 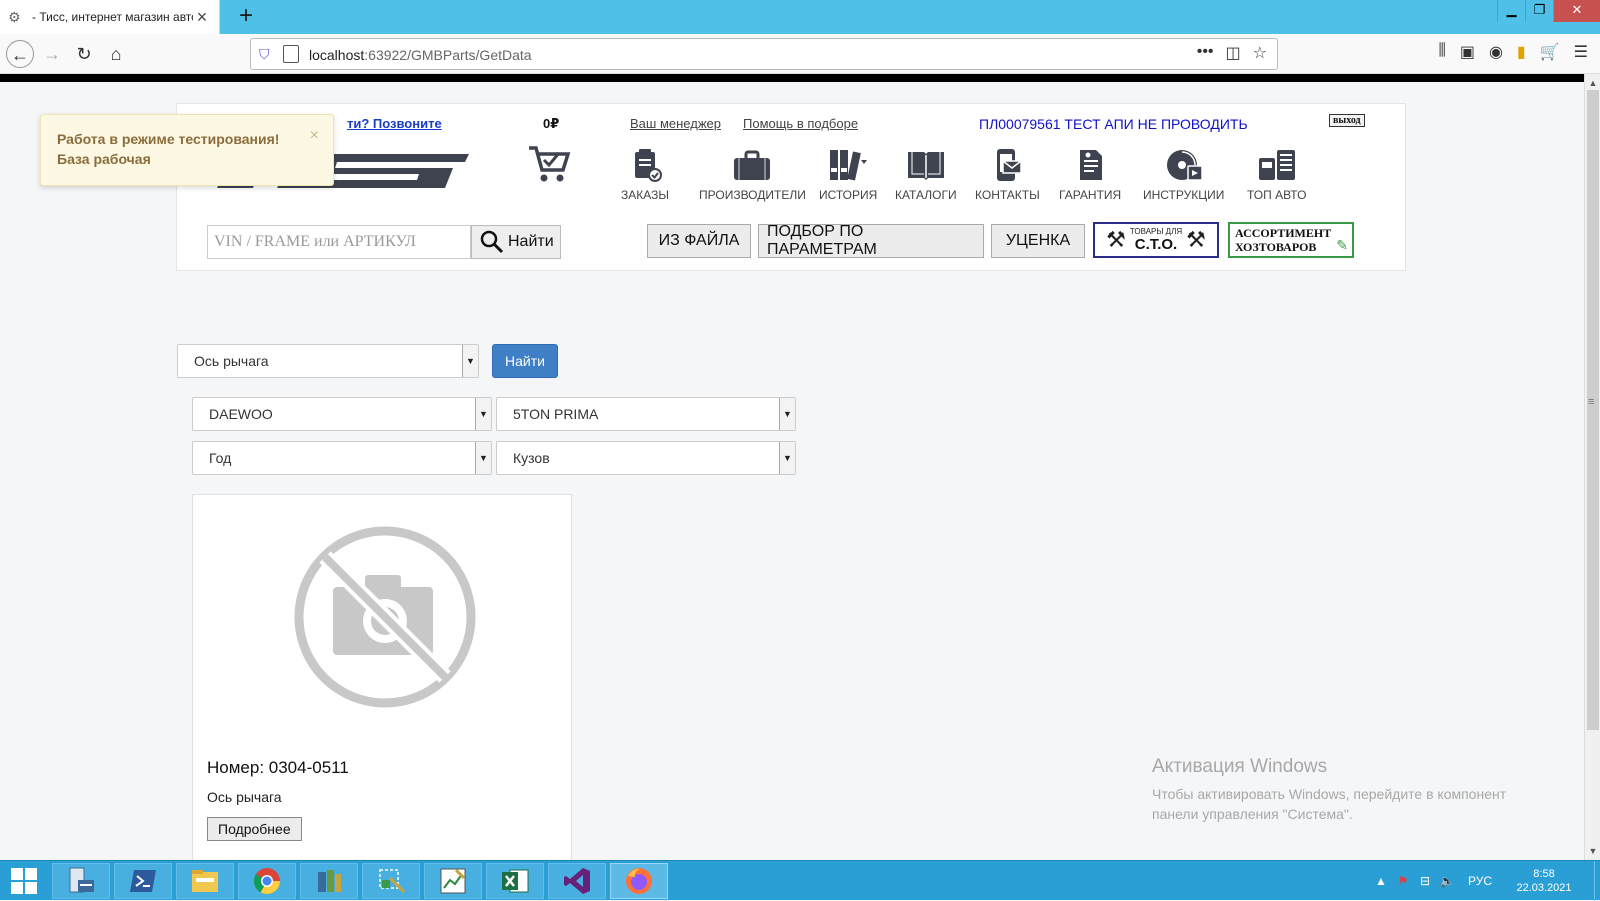 I want to click on phone-link: ти? Позвоните, so click(x=394, y=123).